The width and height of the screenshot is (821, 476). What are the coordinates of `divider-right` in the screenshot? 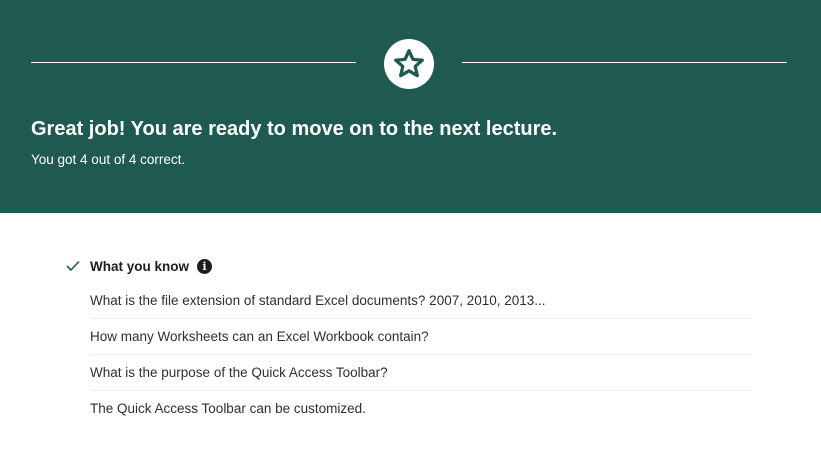 It's located at (624, 62).